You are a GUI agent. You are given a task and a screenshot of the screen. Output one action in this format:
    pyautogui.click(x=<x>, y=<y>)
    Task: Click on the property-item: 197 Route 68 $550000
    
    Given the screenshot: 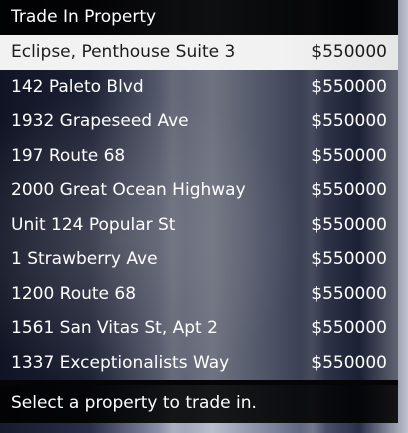 What is the action you would take?
    pyautogui.click(x=199, y=156)
    